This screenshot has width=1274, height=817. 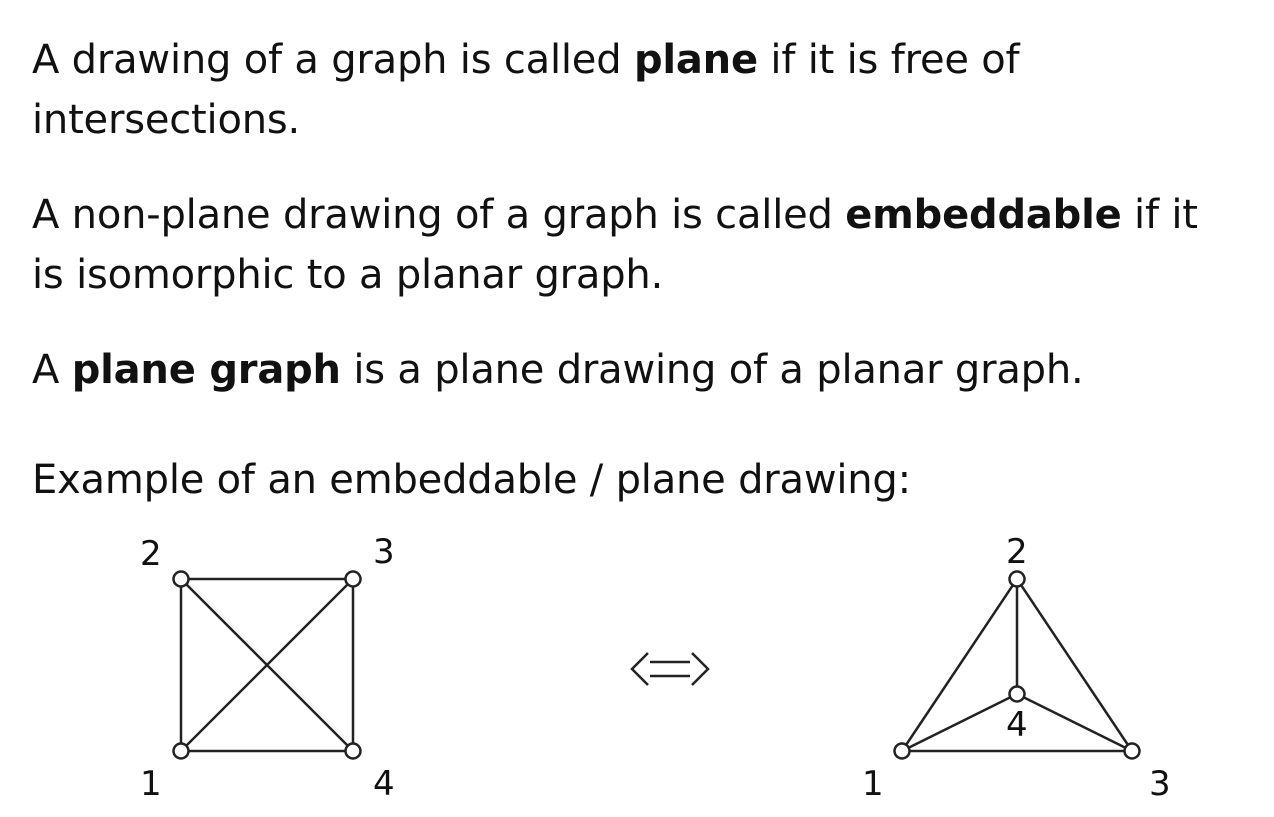 I want to click on left-label-1: 1, so click(x=151, y=784).